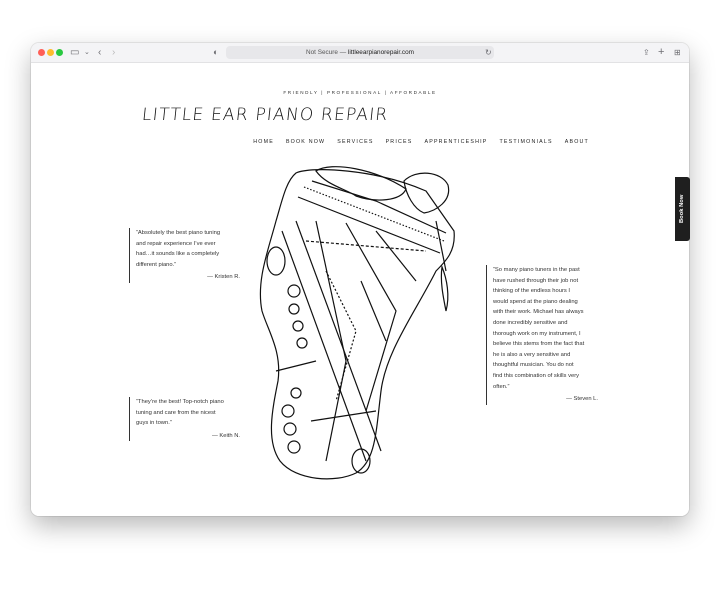 Image resolution: width=720 pixels, height=603 pixels. I want to click on testimonial-line: would spend at the piano dealing, so click(535, 301).